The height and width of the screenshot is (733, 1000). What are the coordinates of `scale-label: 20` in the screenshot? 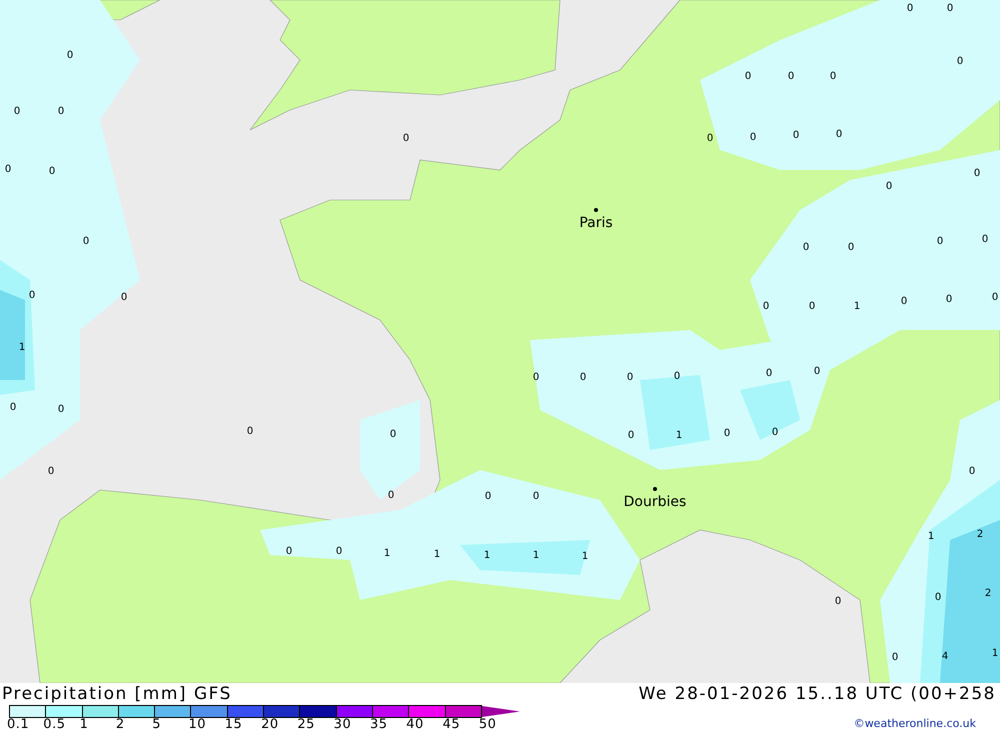 It's located at (270, 725).